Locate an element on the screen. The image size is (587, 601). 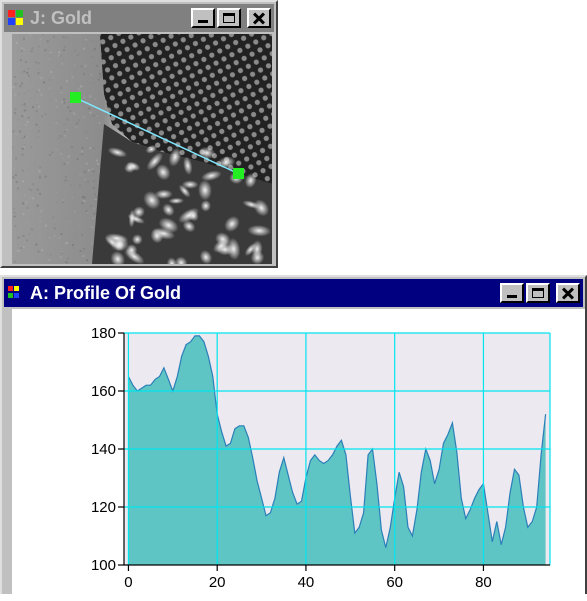
x-tick-label: 80 is located at coordinates (483, 582).